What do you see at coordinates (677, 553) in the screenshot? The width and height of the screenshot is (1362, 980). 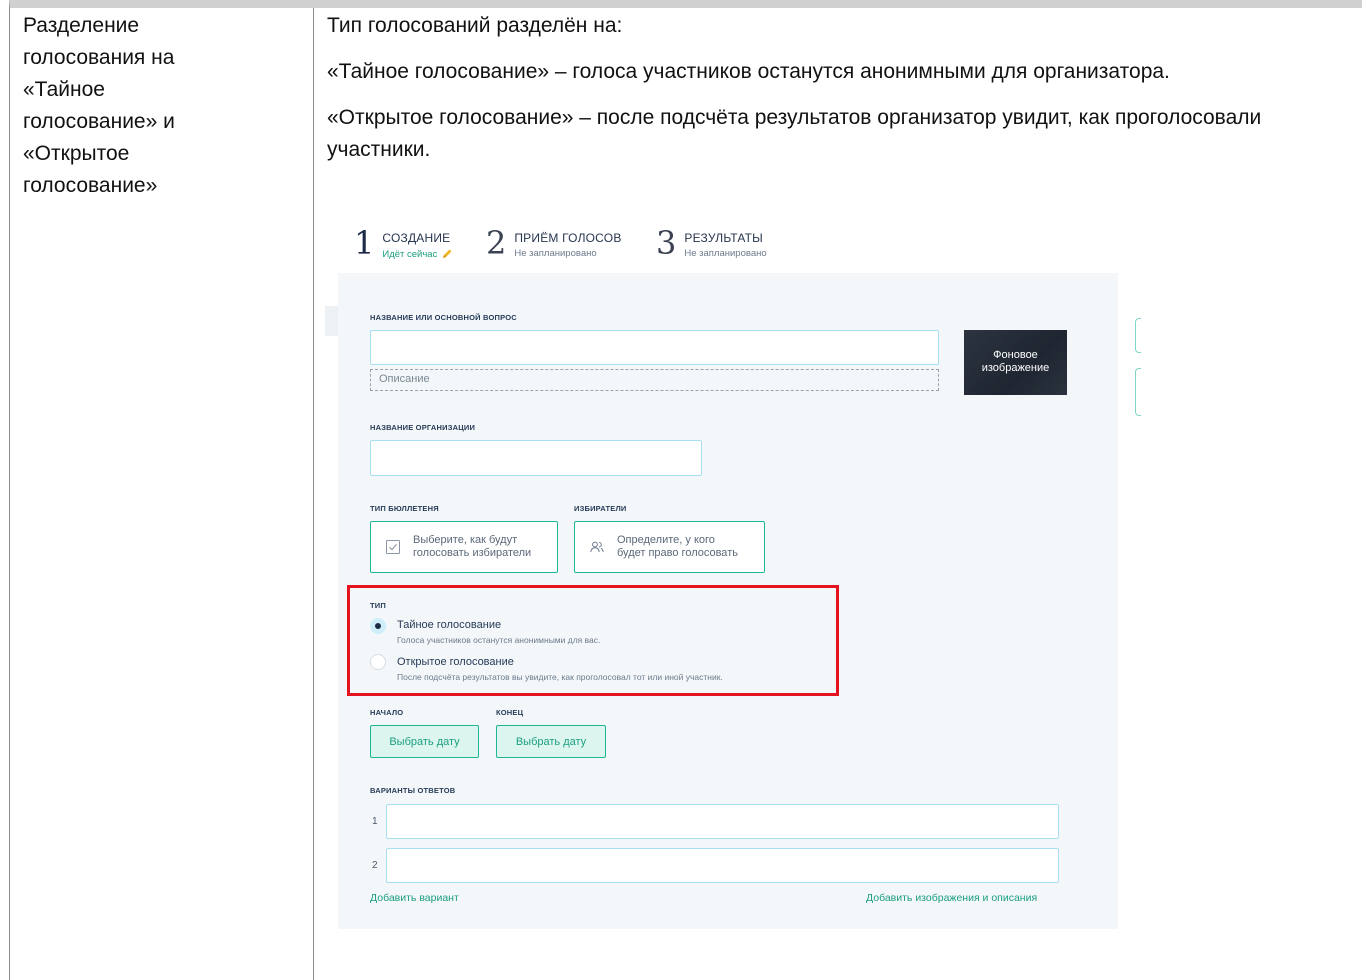 I see `voters-line: будет право голосовать` at bounding box center [677, 553].